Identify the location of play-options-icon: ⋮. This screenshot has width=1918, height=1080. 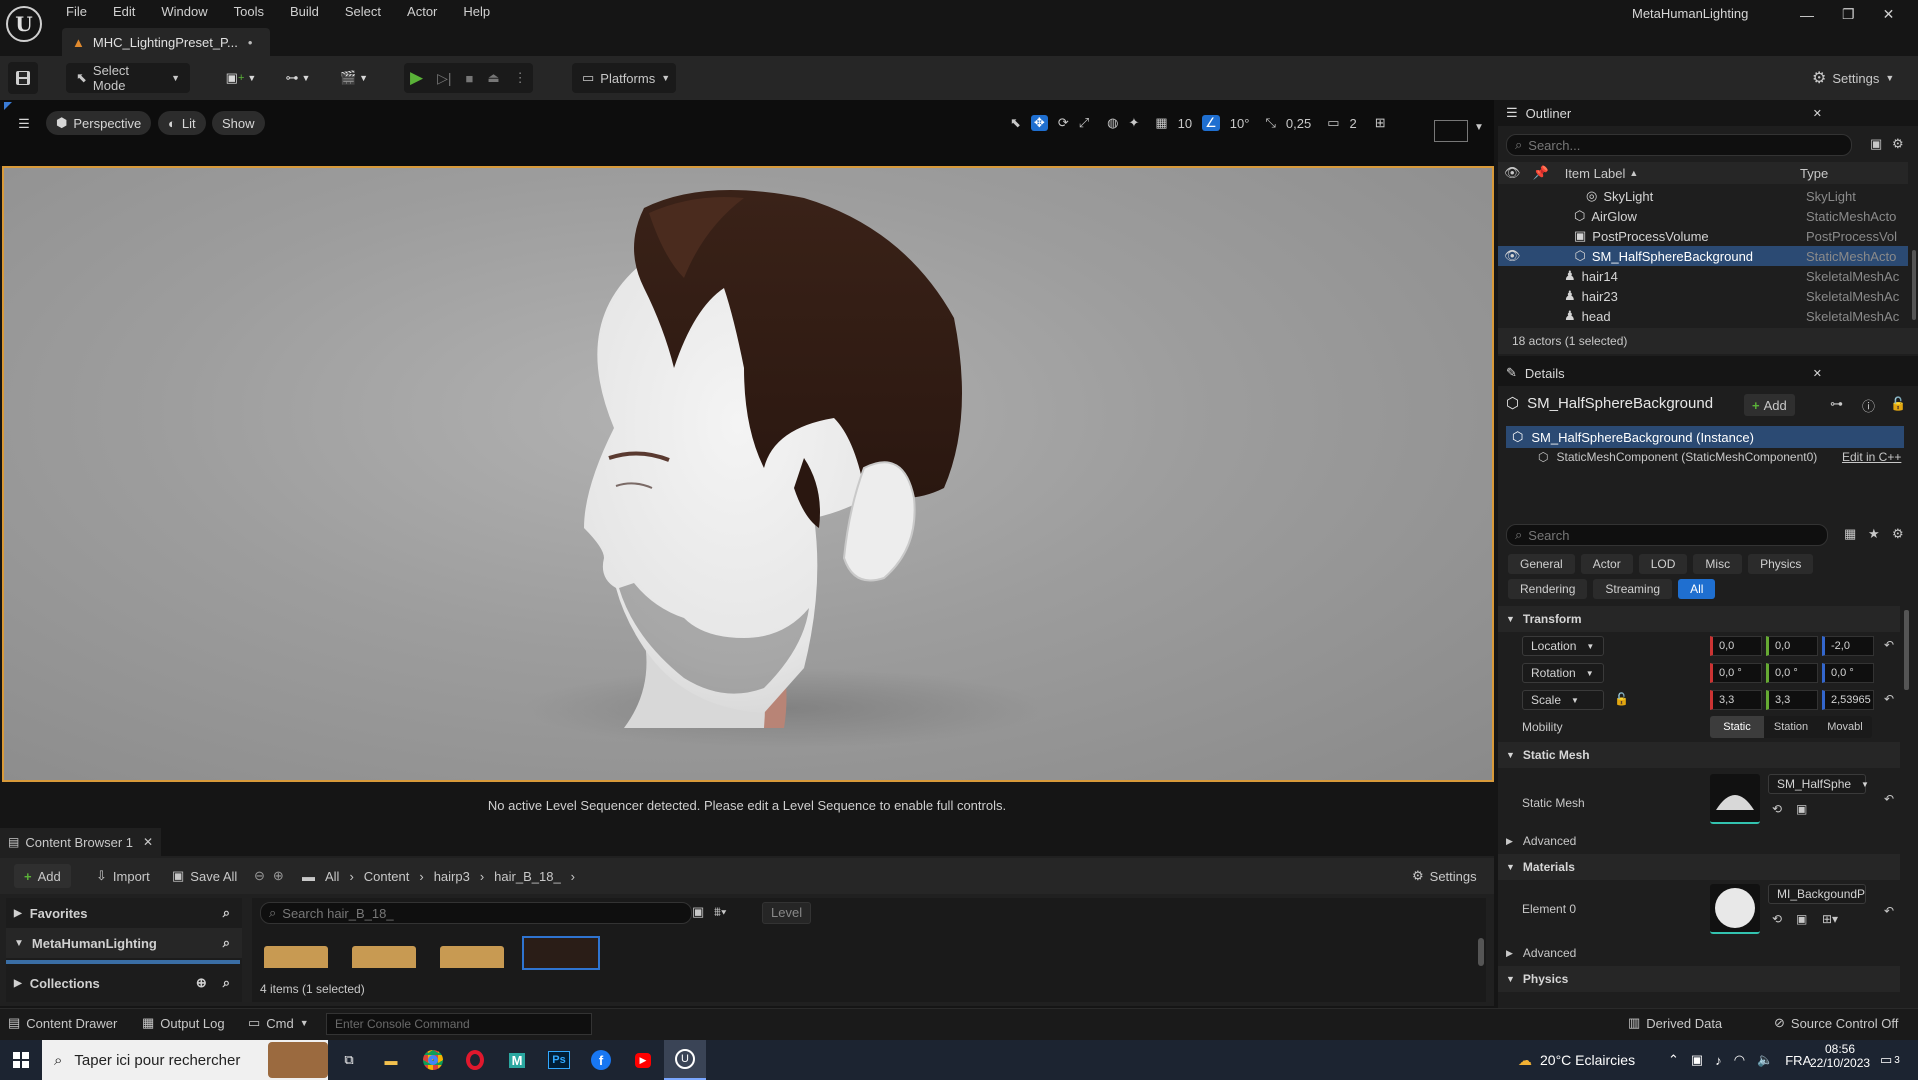
(520, 78).